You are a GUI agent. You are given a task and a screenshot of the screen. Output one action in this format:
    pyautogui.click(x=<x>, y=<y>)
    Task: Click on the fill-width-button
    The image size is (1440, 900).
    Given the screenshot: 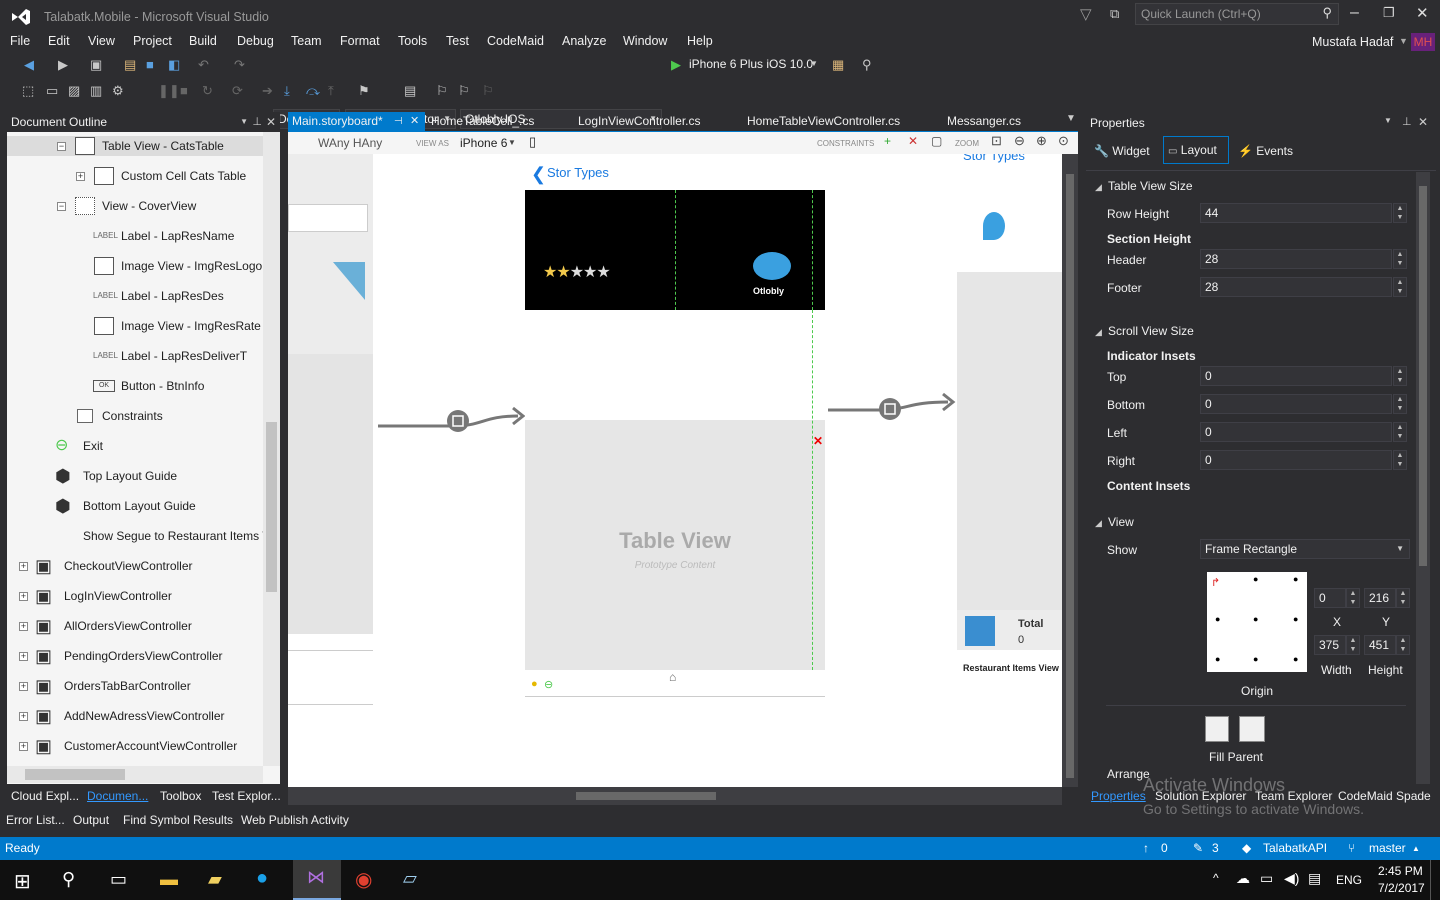 What is the action you would take?
    pyautogui.click(x=1217, y=729)
    